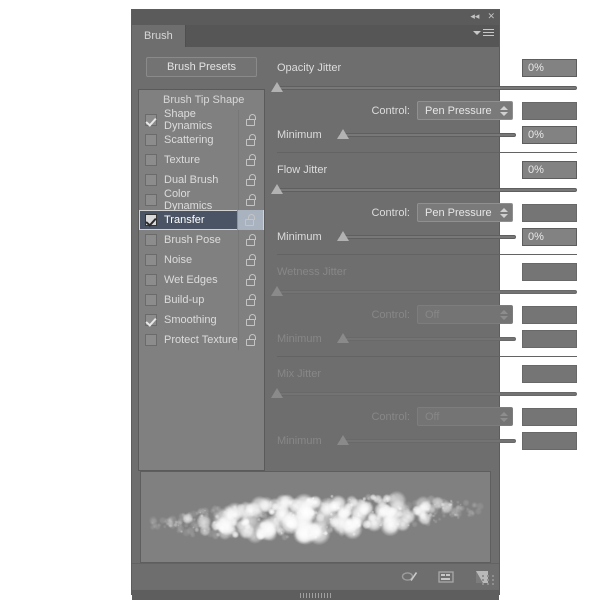 The height and width of the screenshot is (613, 600). I want to click on jitter-title-row: Mix Jitter, so click(427, 373).